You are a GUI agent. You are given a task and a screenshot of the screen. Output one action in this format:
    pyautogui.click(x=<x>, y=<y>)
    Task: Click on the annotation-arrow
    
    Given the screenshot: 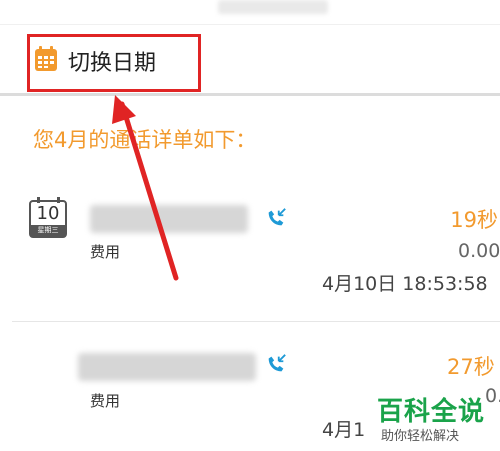 What is the action you would take?
    pyautogui.click(x=145, y=188)
    